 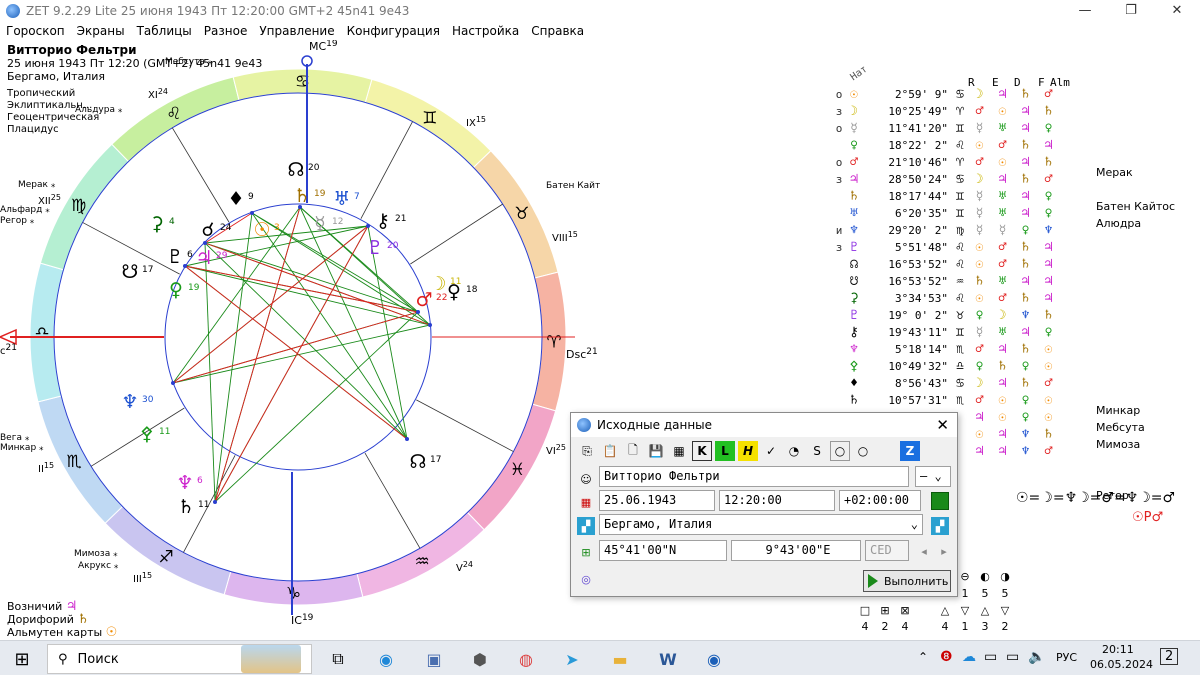 What do you see at coordinates (946, 162) in the screenshot?
I see `table-row: о ♂ 21°10'46" ♈ ♂ ☉ ♃ ♄` at bounding box center [946, 162].